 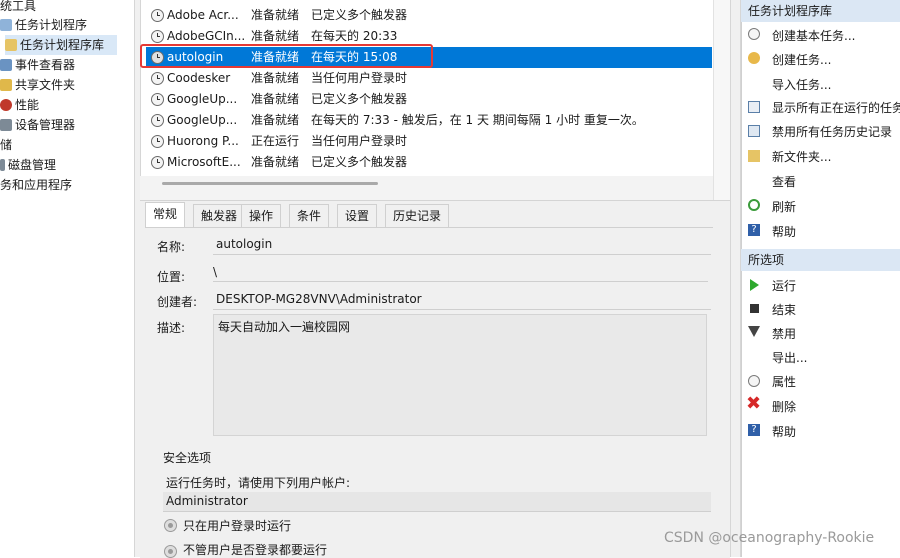 I want to click on author-field: DESKTOP-MG28VNV\Administrator, so click(x=462, y=299).